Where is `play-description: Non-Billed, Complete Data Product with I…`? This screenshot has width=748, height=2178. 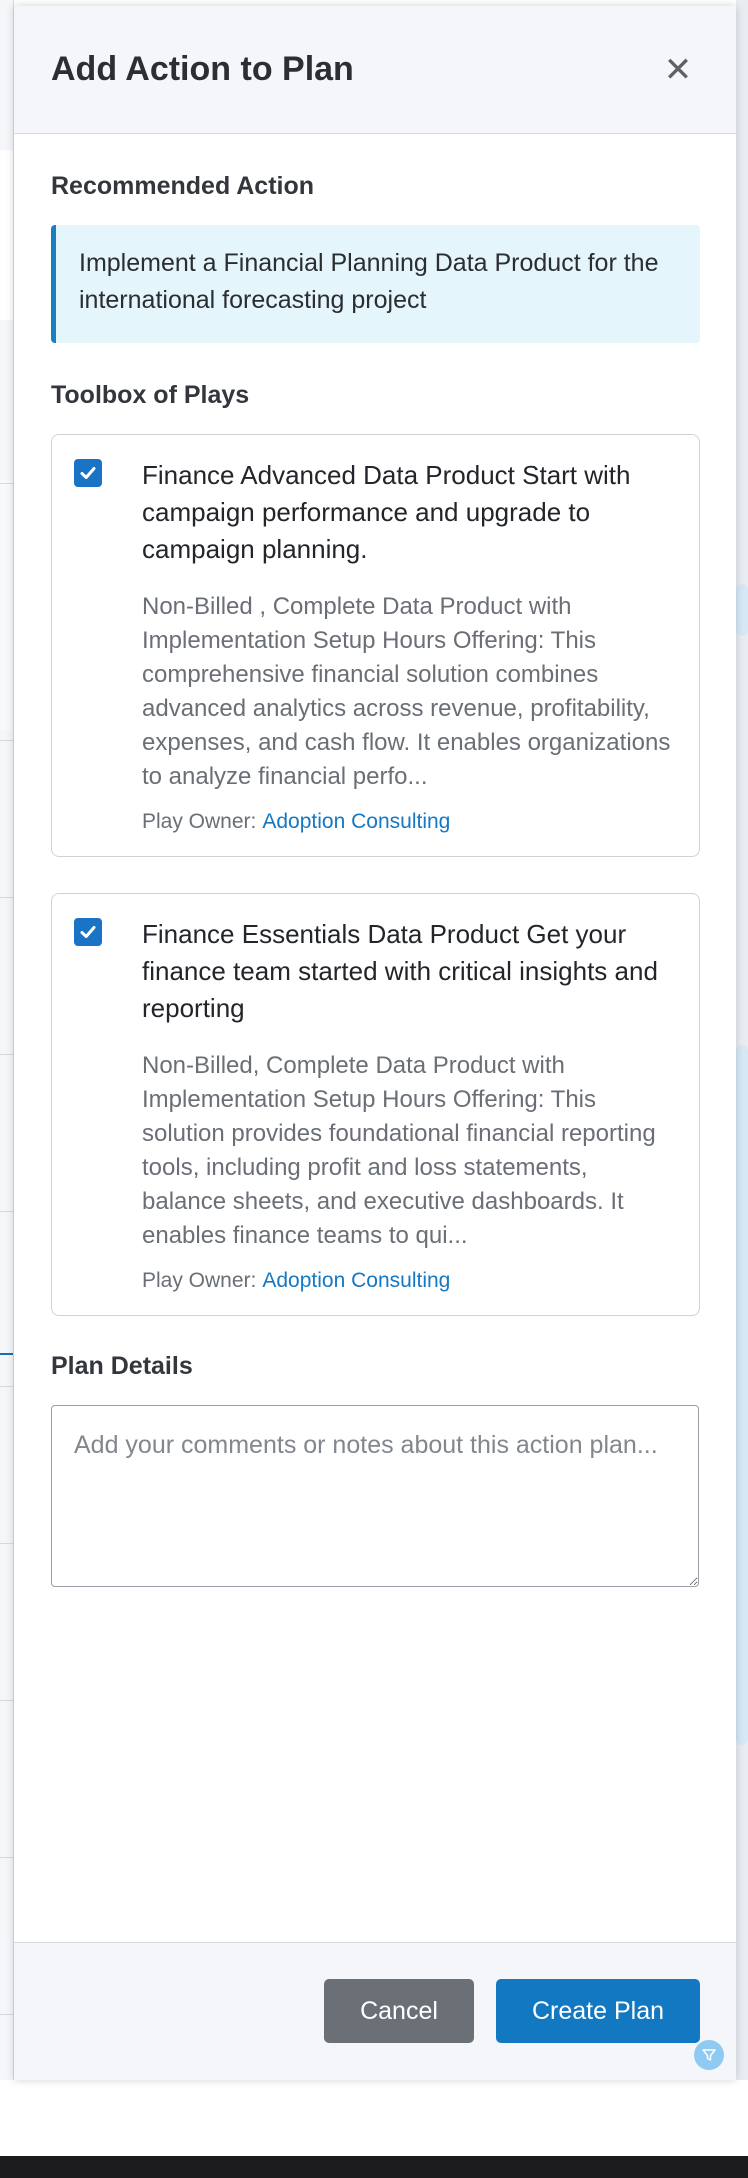 play-description: Non-Billed, Complete Data Product with I… is located at coordinates (399, 1150).